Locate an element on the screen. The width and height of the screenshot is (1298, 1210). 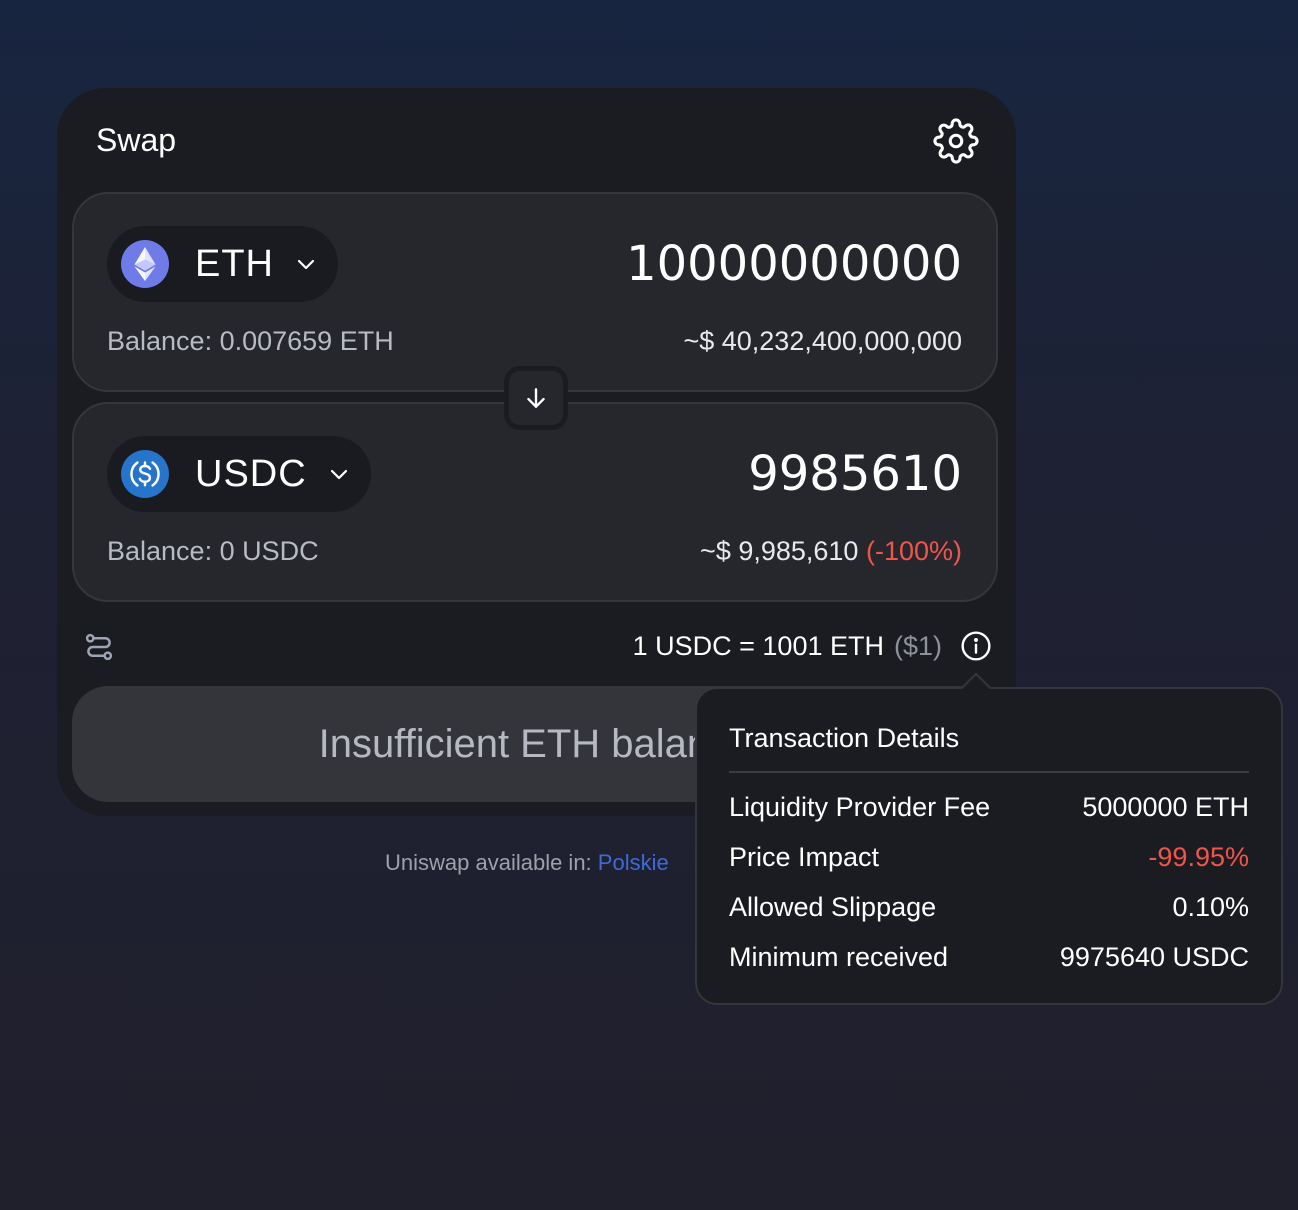
switch-tokens-button is located at coordinates (536, 398).